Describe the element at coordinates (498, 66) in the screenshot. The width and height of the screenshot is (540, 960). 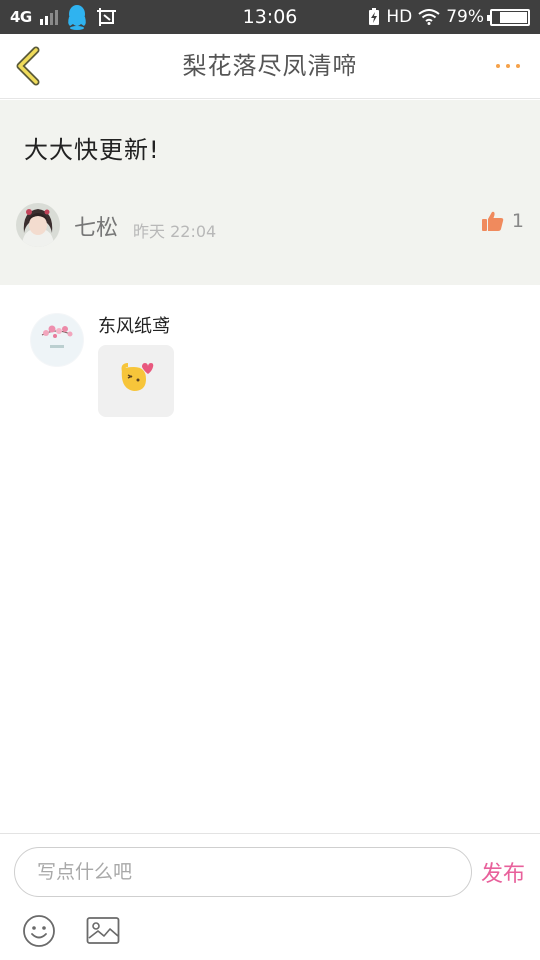
I see `more-dots-icon` at that location.